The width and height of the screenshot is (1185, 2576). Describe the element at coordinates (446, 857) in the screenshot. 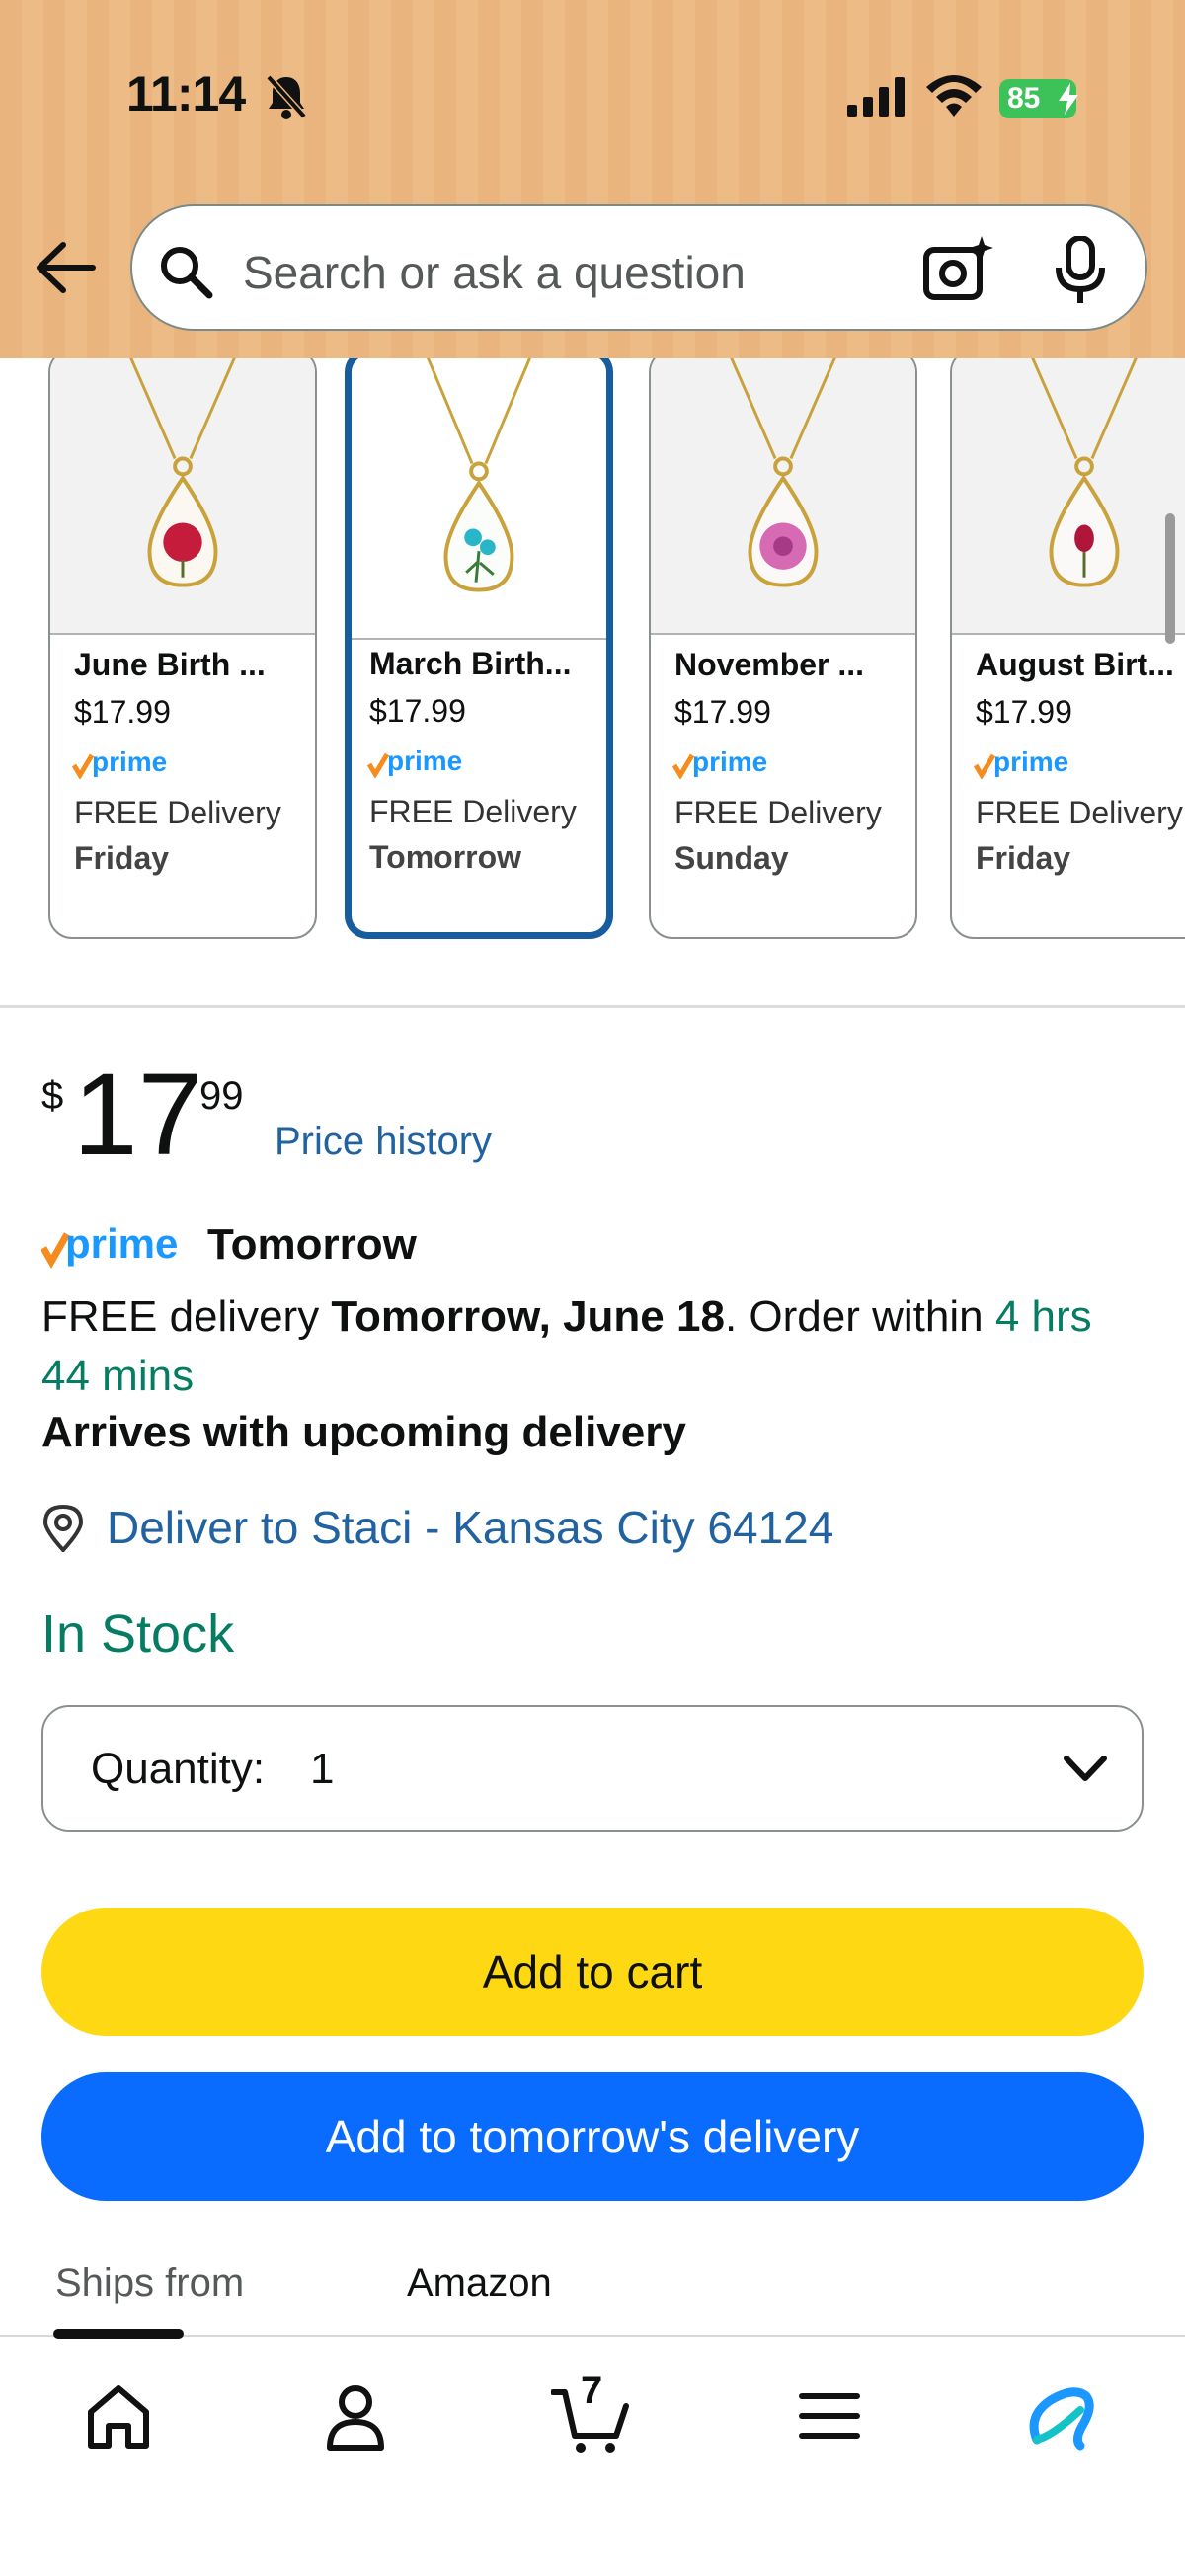

I see `variant-delivery-day: Tomorrow` at that location.